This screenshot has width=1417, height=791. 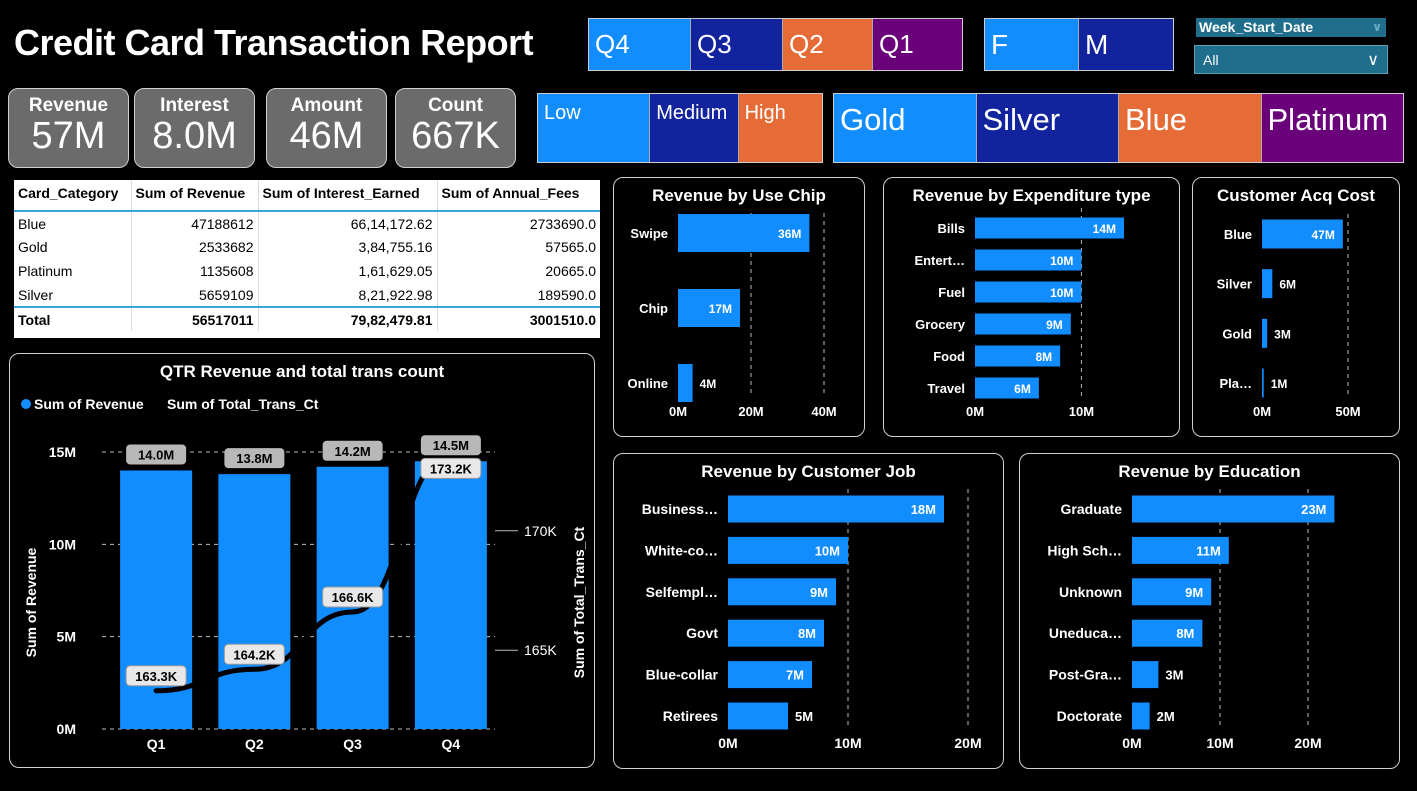 What do you see at coordinates (274, 42) in the screenshot?
I see `page-title: Credit Card Transaction Report` at bounding box center [274, 42].